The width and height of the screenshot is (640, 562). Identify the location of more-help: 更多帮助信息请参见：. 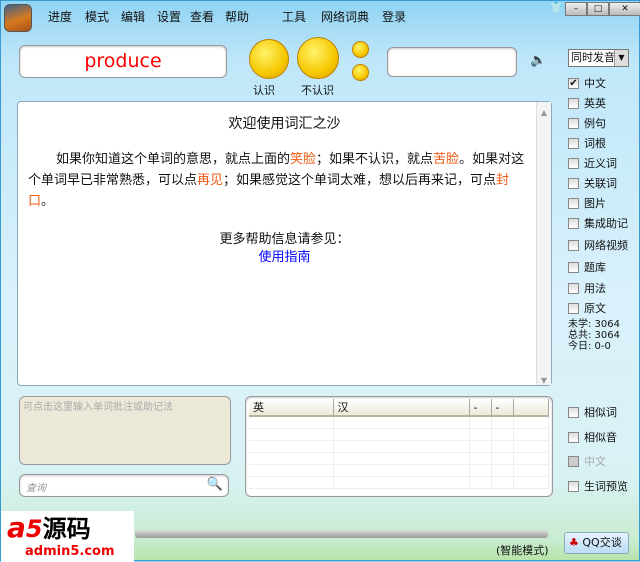
(284, 239).